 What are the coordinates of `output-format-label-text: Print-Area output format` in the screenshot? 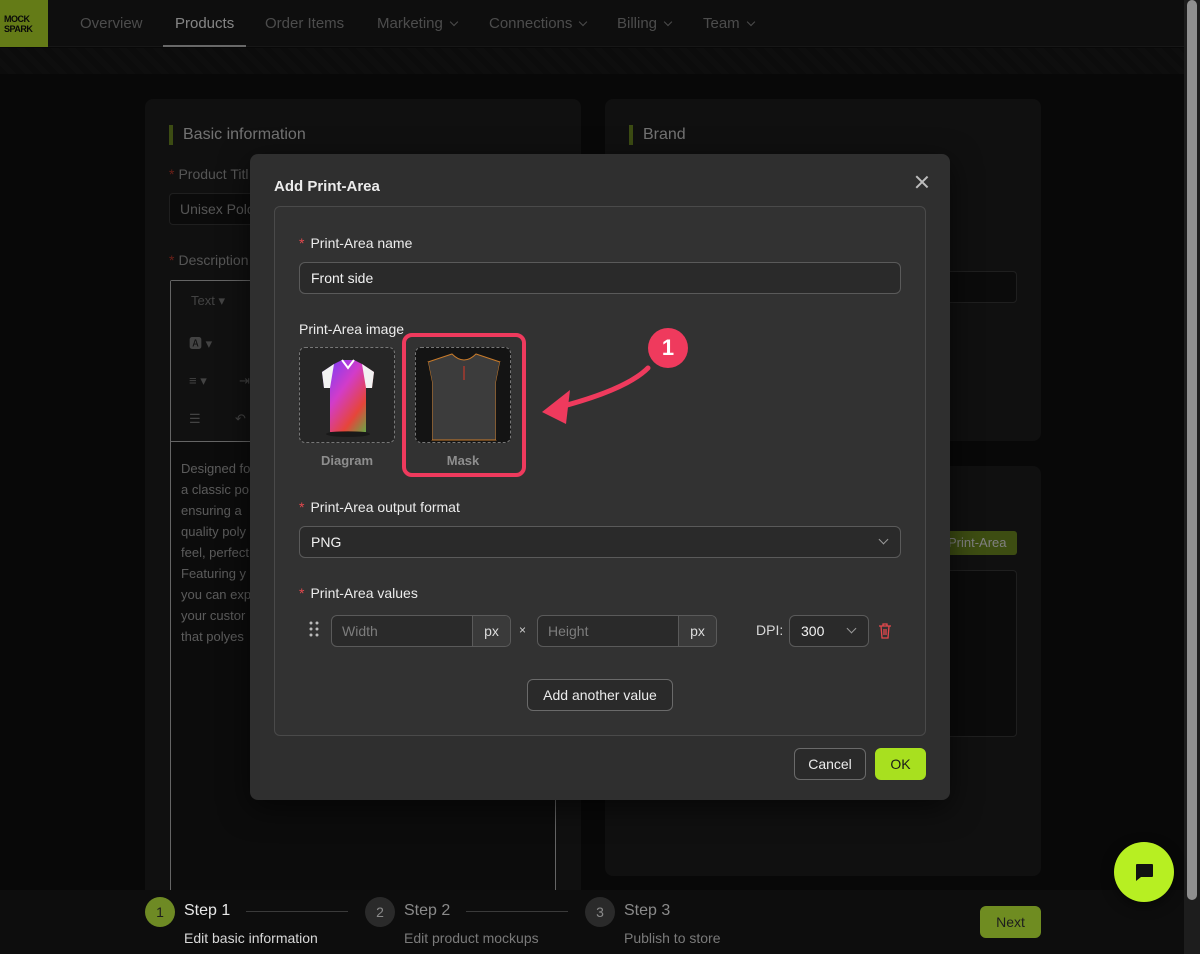 It's located at (385, 507).